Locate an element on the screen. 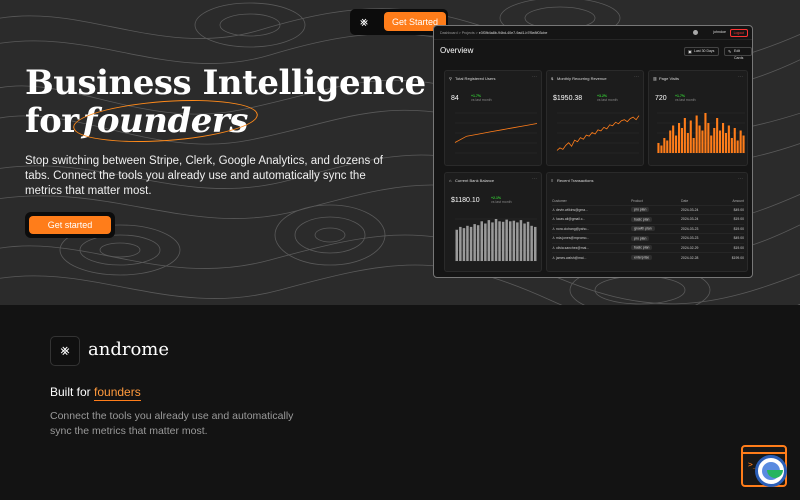 The height and width of the screenshot is (500, 800). column-header: Date is located at coordinates (685, 200).